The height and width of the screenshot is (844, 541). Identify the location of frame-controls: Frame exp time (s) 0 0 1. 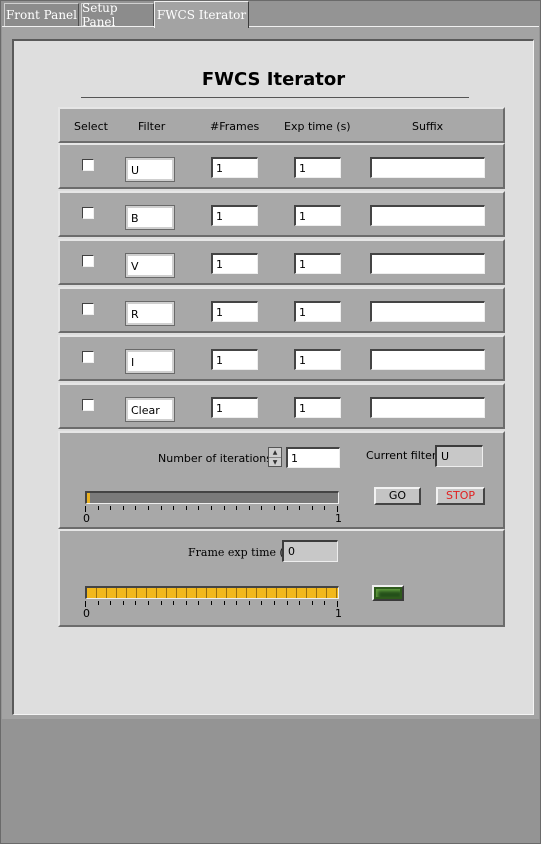
(281, 578).